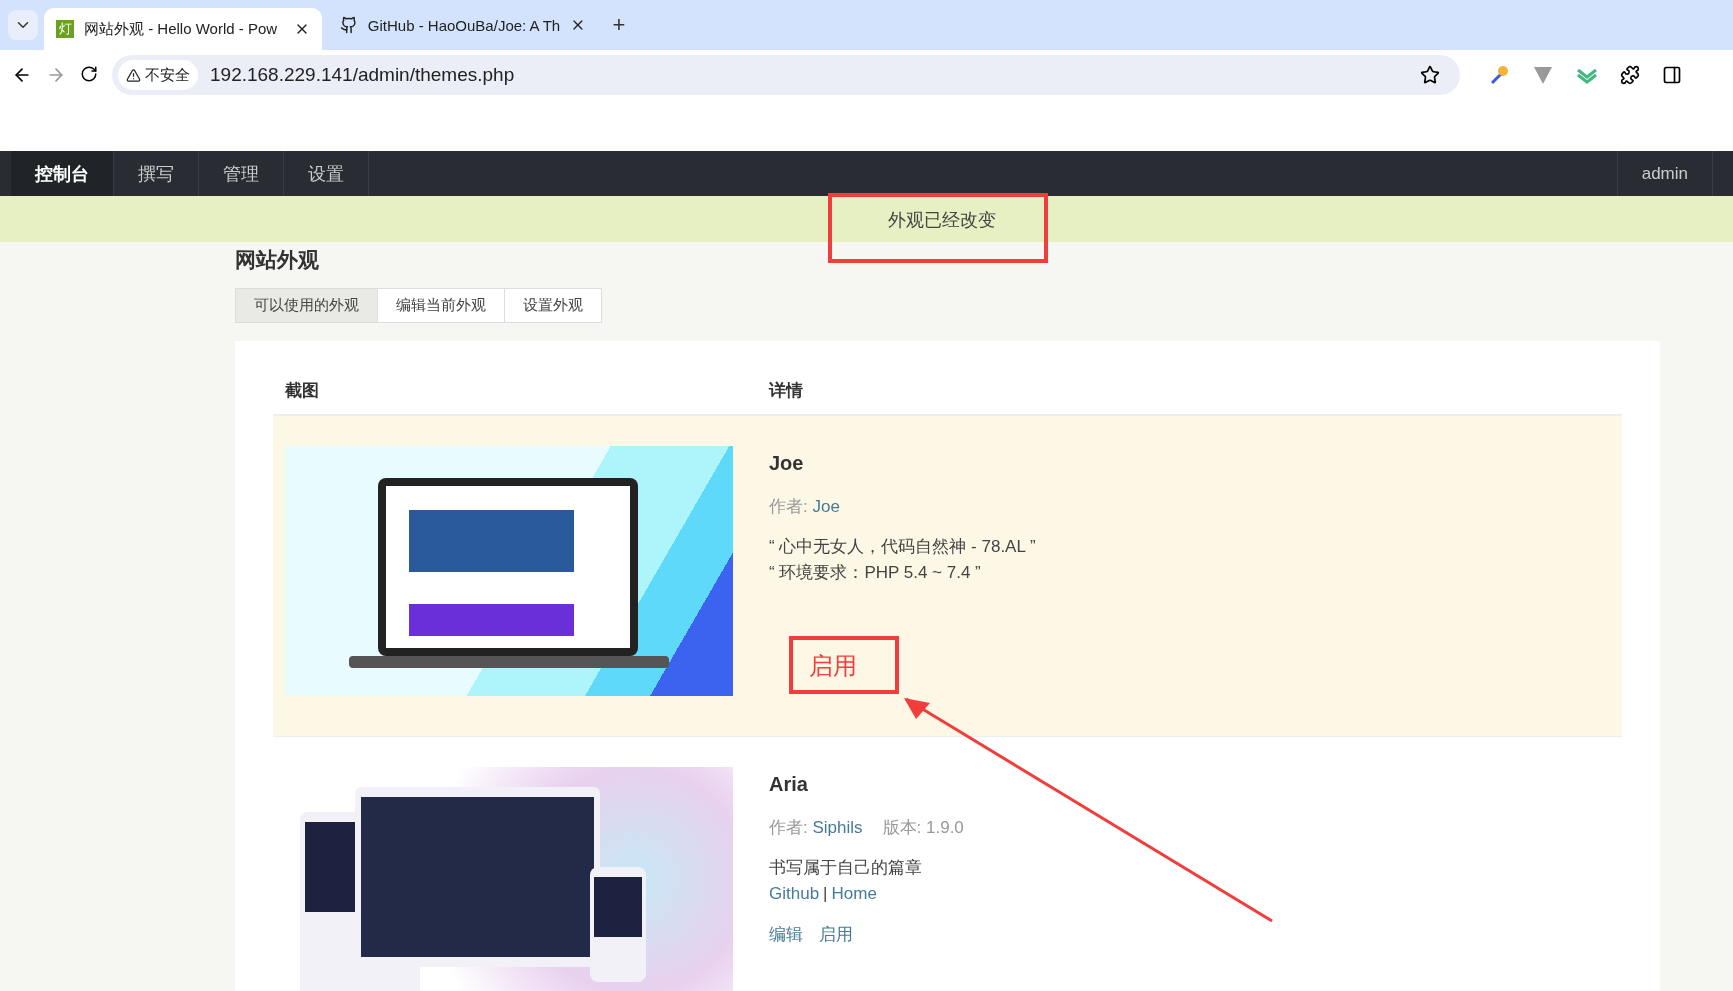 The image size is (1733, 991). I want to click on extensions-icon, so click(1630, 75).